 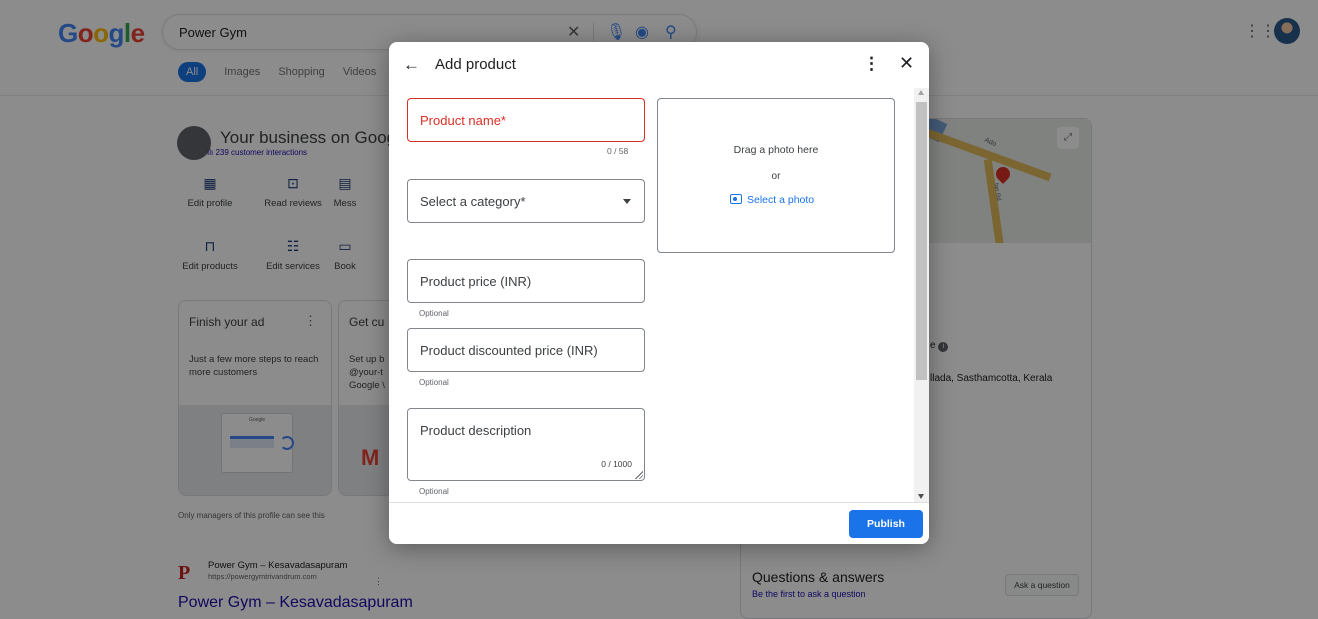 I want to click on or-text: or, so click(x=776, y=176).